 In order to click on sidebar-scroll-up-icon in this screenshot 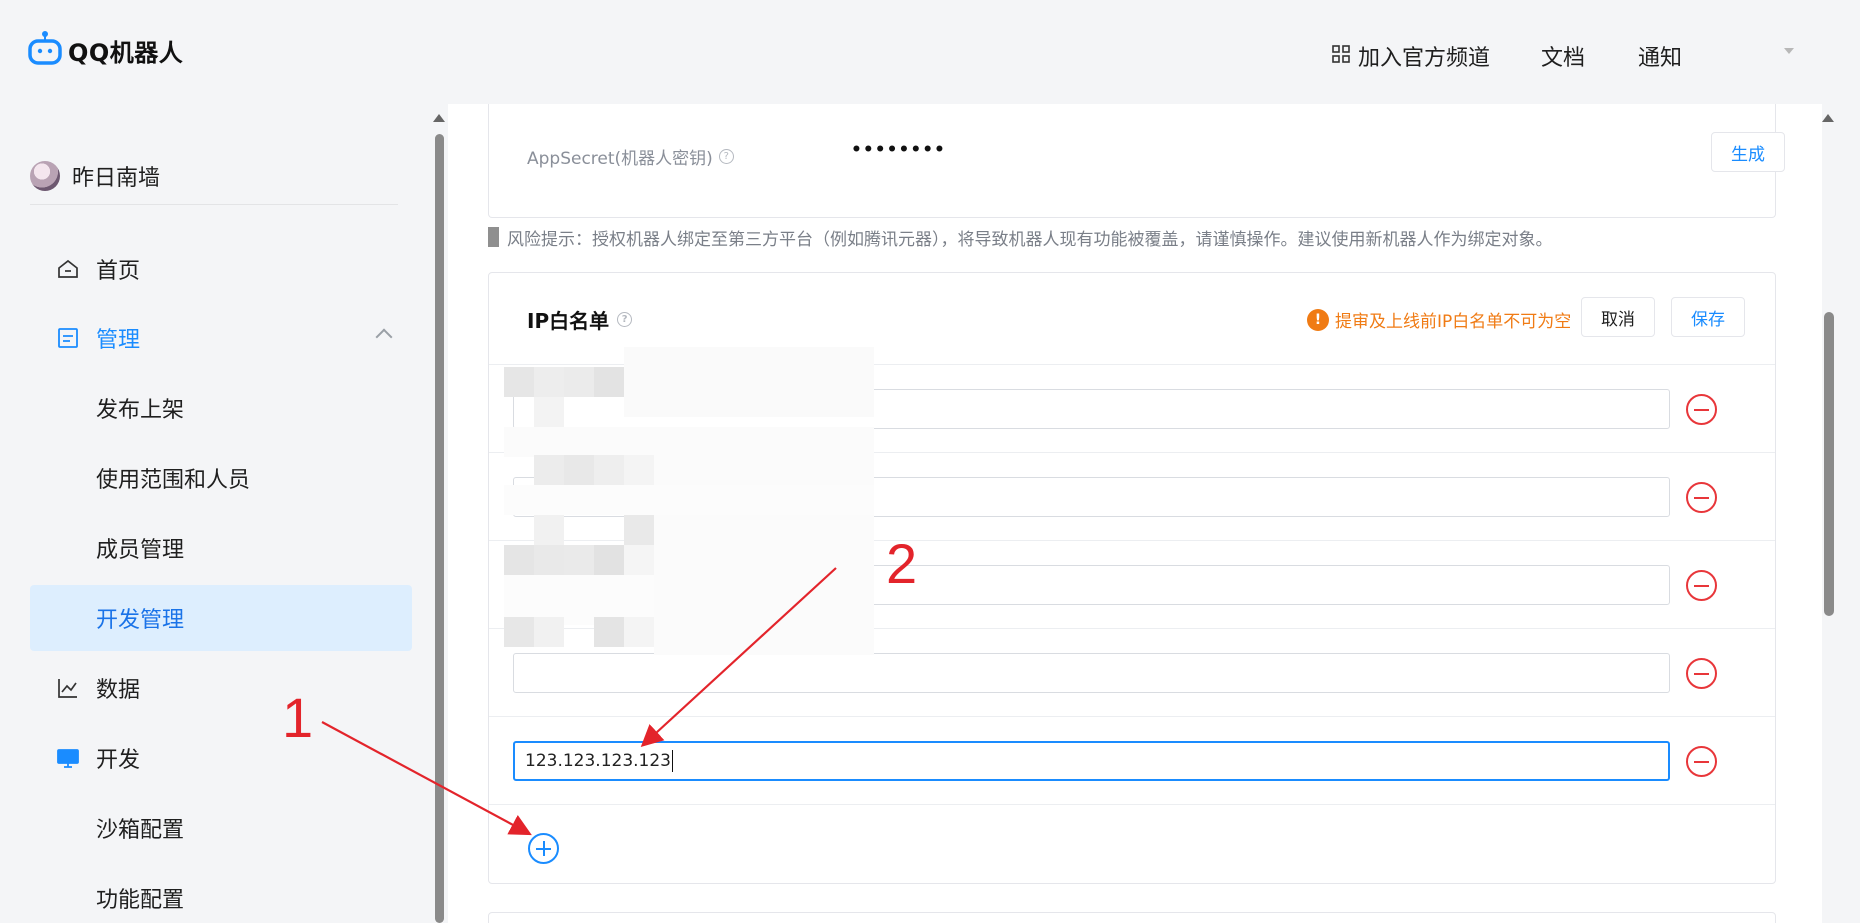, I will do `click(439, 118)`.